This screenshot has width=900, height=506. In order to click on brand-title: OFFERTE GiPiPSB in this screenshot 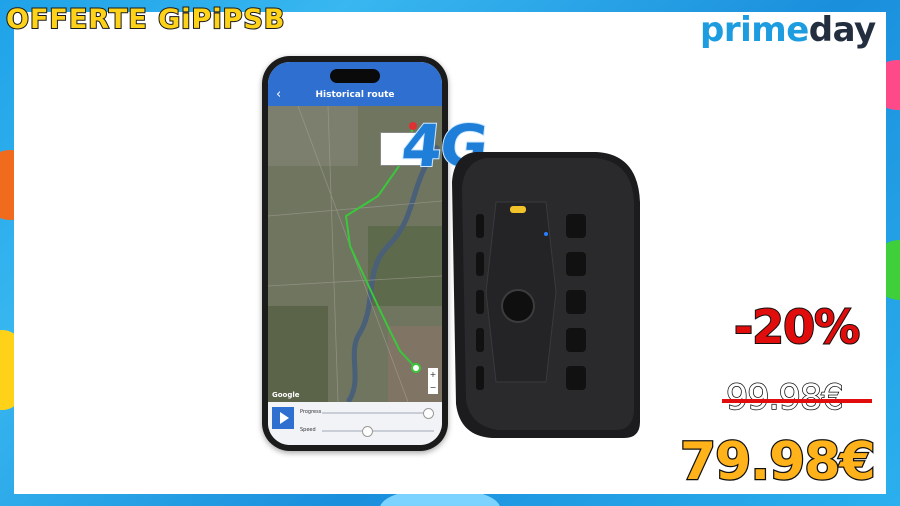, I will do `click(145, 19)`.